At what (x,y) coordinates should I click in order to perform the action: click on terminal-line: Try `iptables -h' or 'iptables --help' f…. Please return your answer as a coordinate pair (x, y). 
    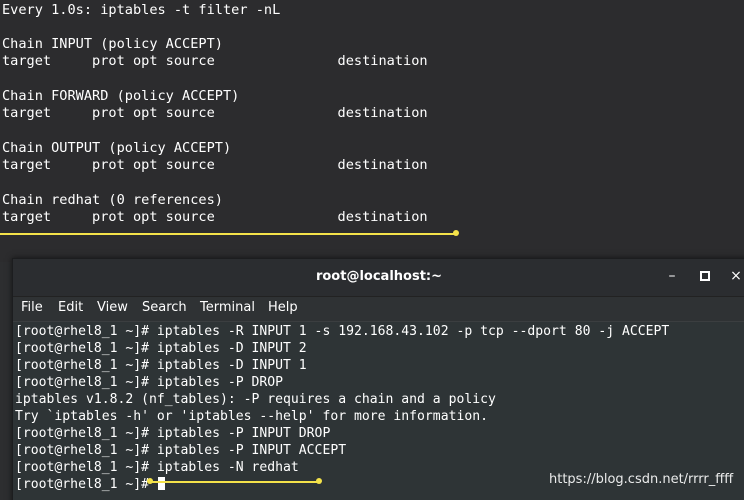
    Looking at the image, I should click on (251, 416).